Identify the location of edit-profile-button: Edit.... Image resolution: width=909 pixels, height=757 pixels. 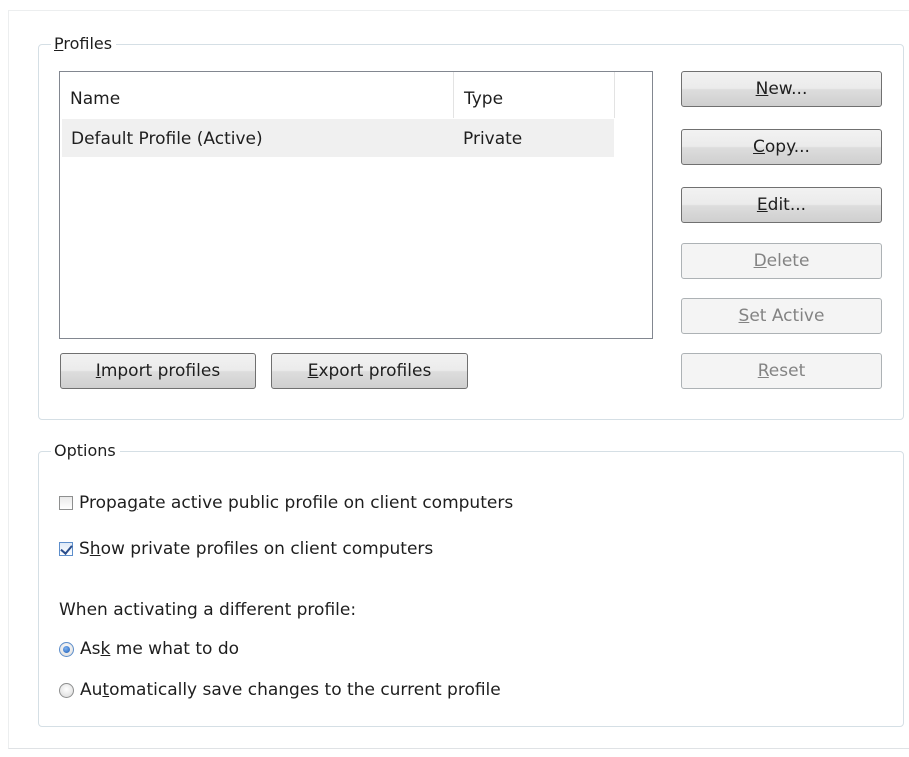
(781, 205).